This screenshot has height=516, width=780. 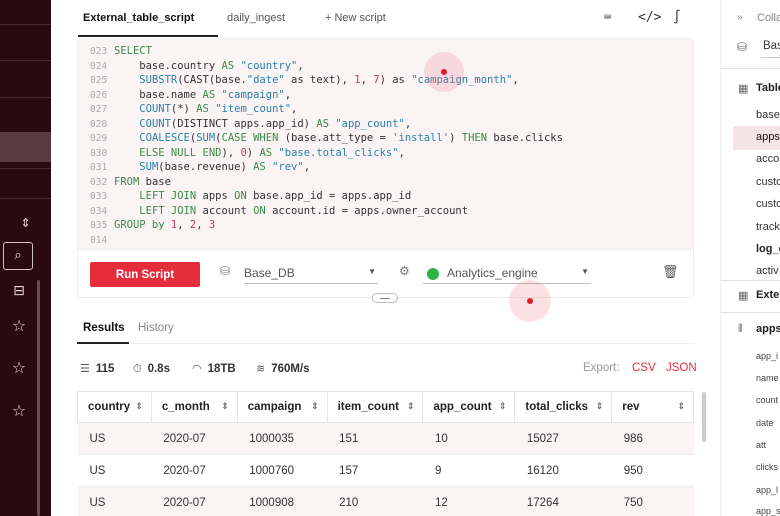 I want to click on code-token: (CAST(base., so click(x=212, y=80).